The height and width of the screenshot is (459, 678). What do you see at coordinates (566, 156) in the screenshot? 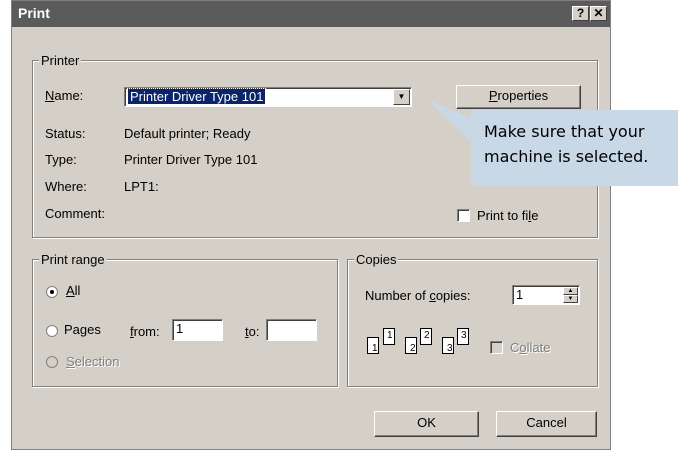
I see `callout-line-2: machine is selected.` at bounding box center [566, 156].